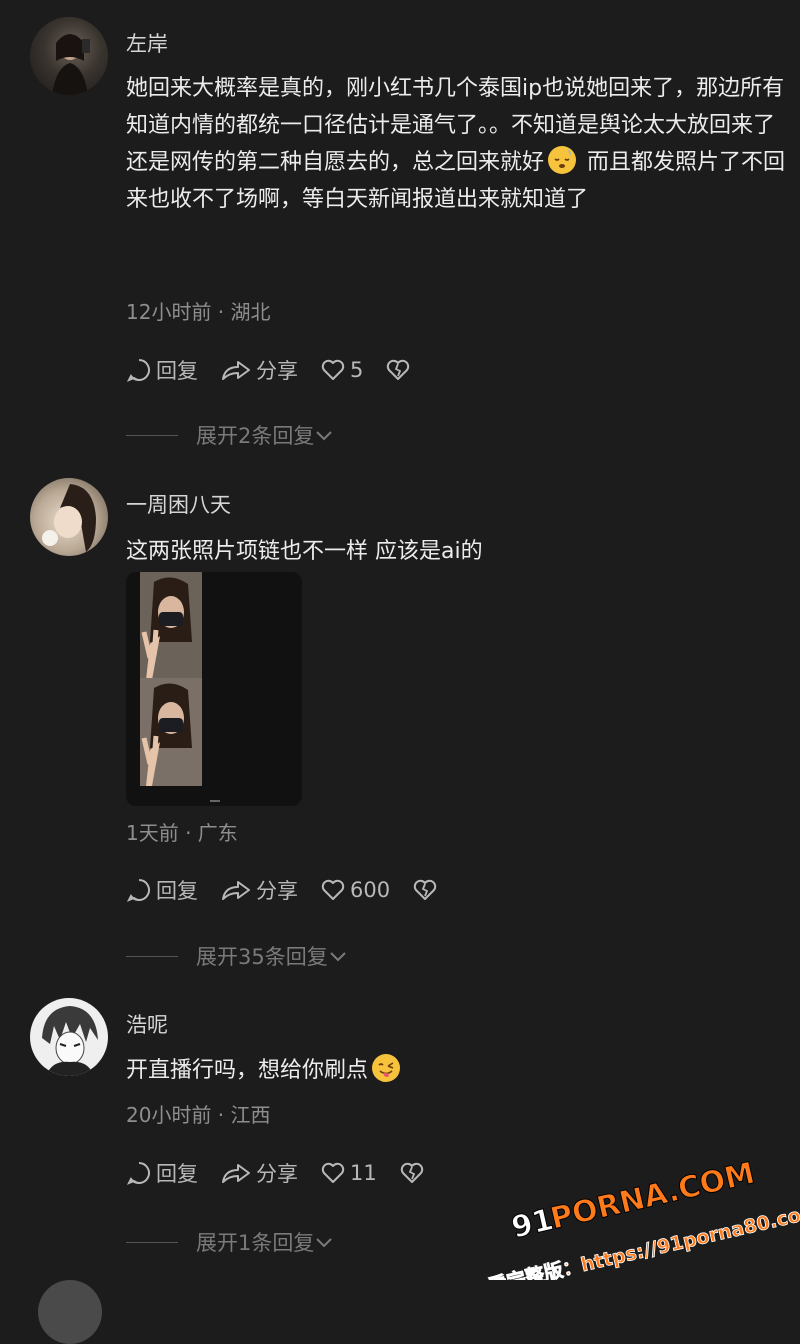  Describe the element at coordinates (304, 551) in the screenshot. I see `comment-text: 这两张照片项链也不一样 应该是ai的` at that location.